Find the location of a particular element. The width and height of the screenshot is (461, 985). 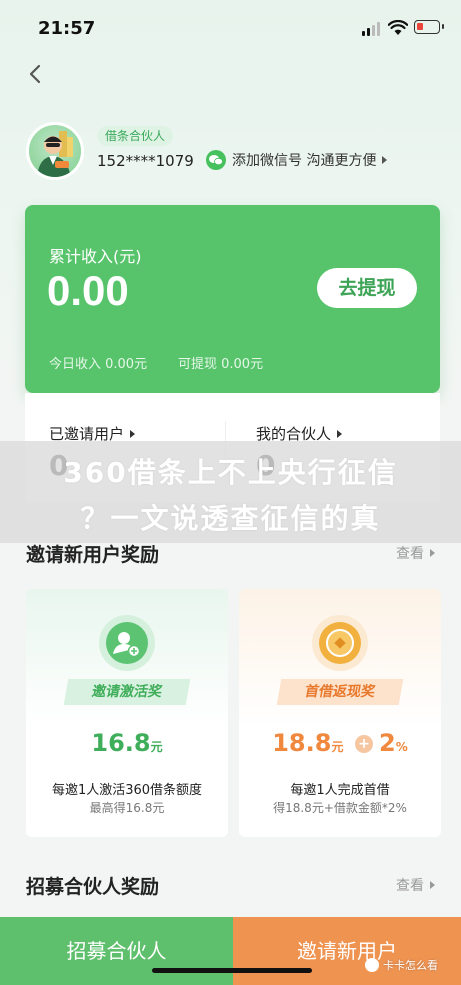

user-phone: 152****1079 is located at coordinates (145, 161).